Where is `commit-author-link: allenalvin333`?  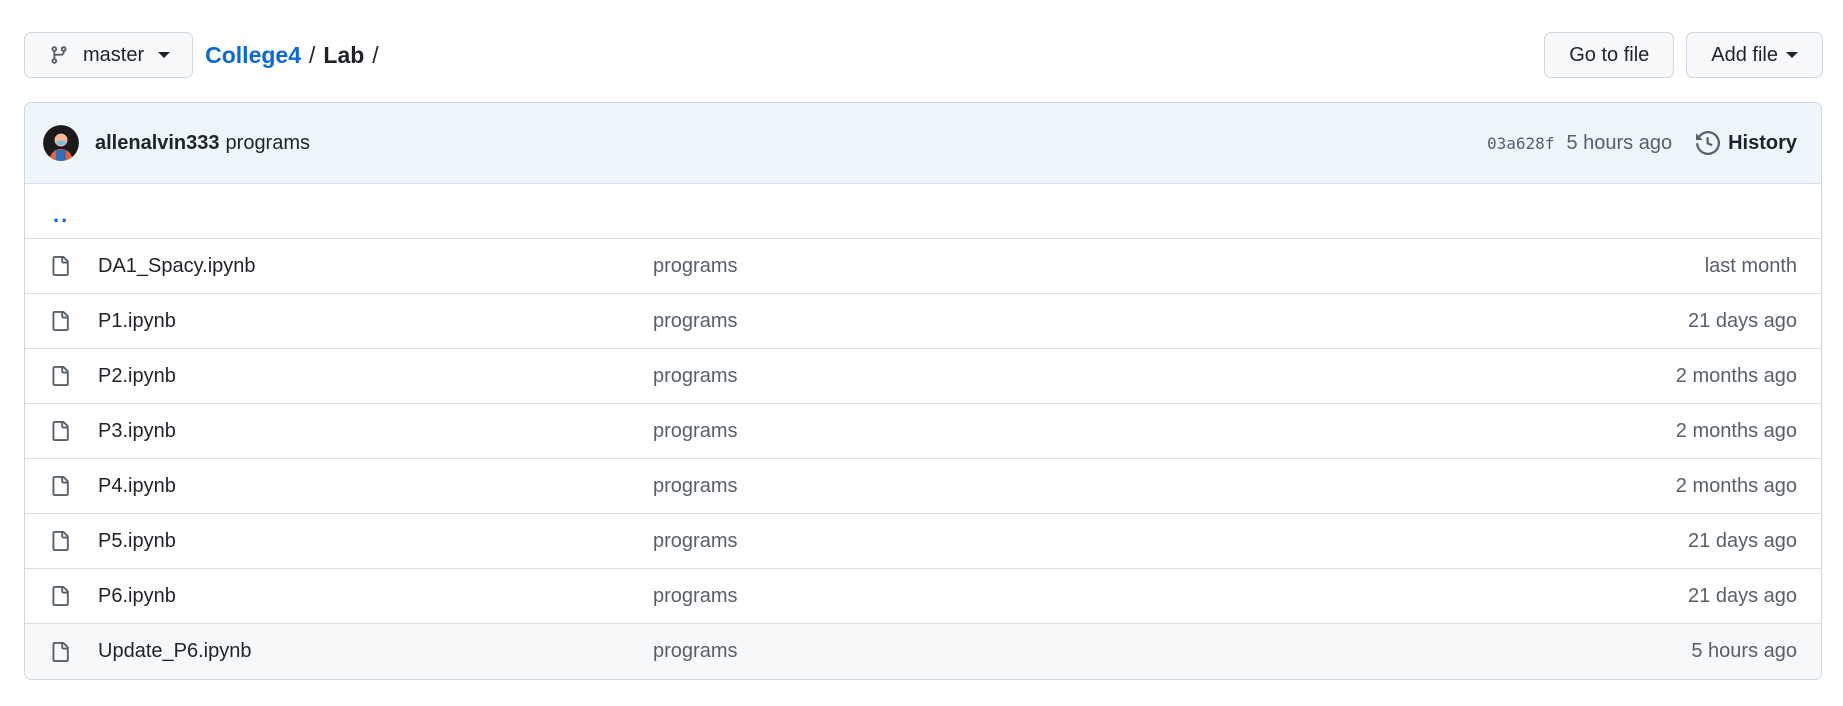 commit-author-link: allenalvin333 is located at coordinates (157, 143).